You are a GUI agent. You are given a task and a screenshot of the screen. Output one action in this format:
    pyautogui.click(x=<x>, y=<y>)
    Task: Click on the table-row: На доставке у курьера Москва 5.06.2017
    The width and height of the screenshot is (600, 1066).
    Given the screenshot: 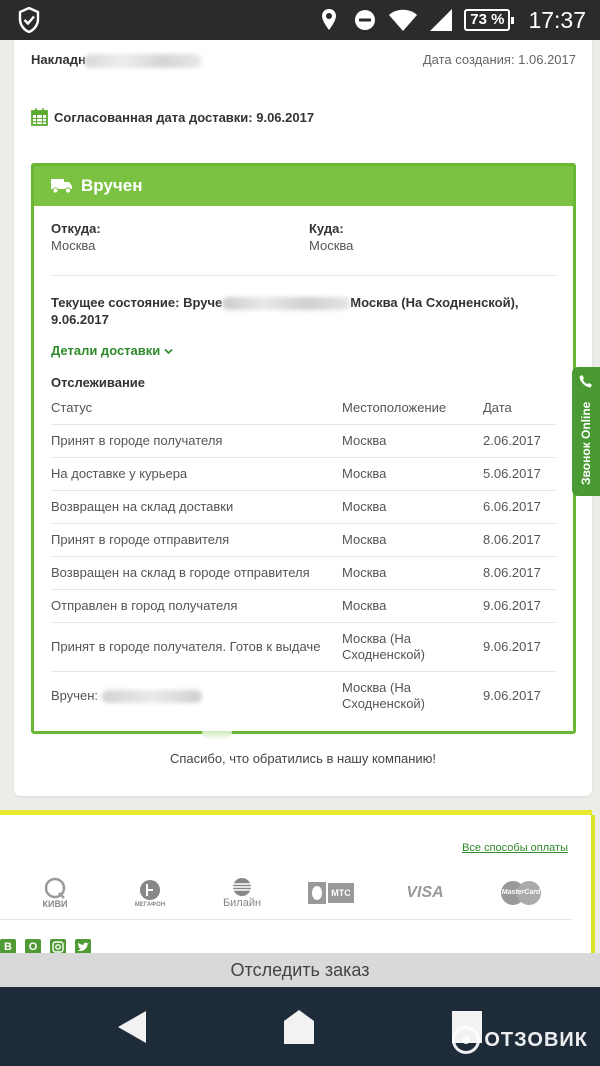 What is the action you would take?
    pyautogui.click(x=303, y=474)
    